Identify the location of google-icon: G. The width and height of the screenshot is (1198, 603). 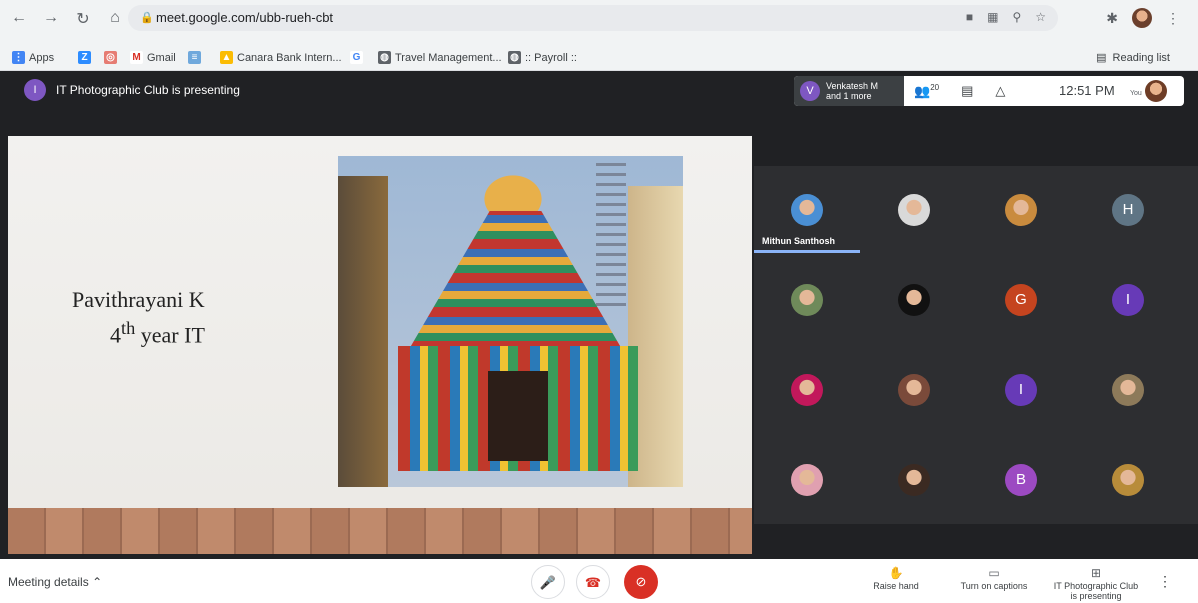
(356, 57).